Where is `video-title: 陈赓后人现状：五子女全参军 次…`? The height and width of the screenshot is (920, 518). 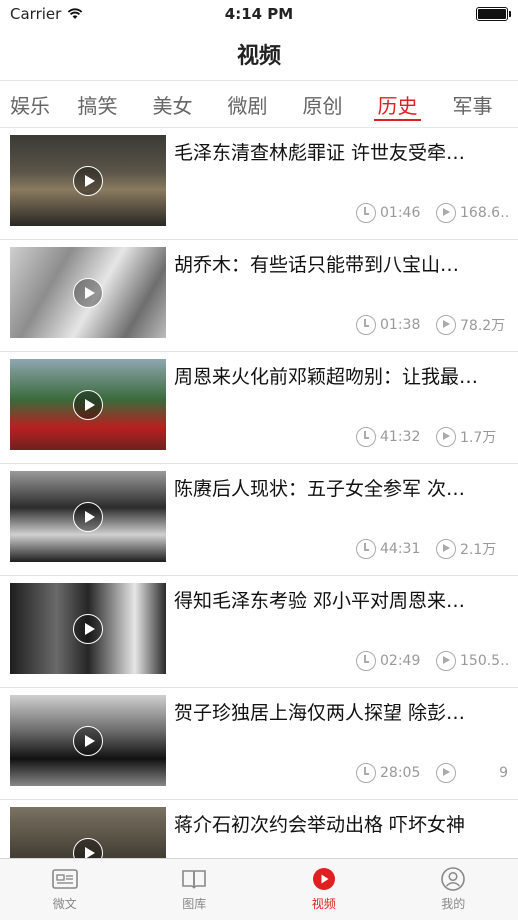 video-title: 陈赓后人现状：五子女全参军 次… is located at coordinates (339, 489).